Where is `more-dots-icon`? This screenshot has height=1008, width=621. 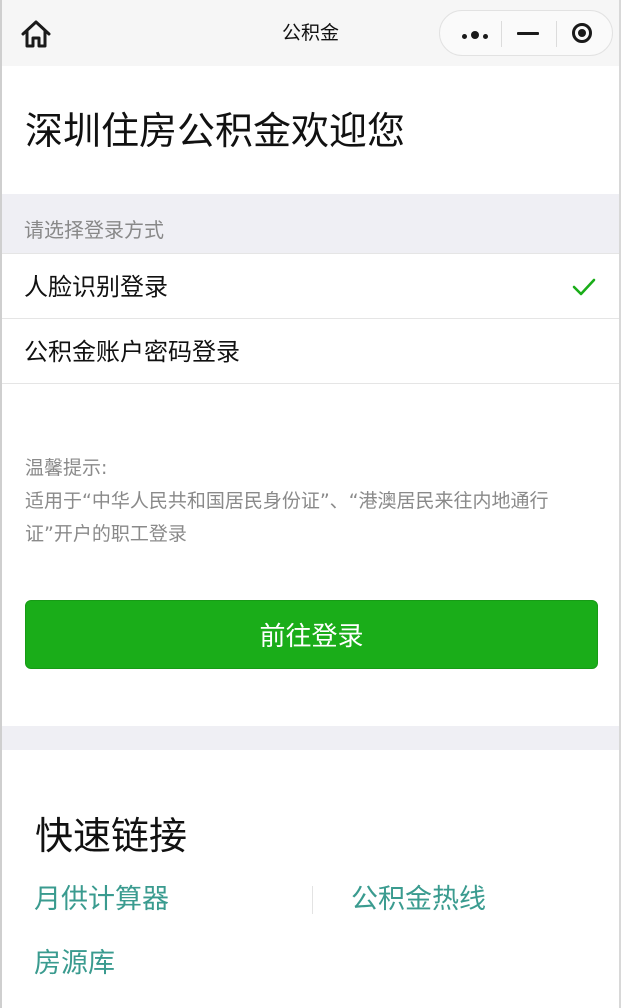 more-dots-icon is located at coordinates (475, 33).